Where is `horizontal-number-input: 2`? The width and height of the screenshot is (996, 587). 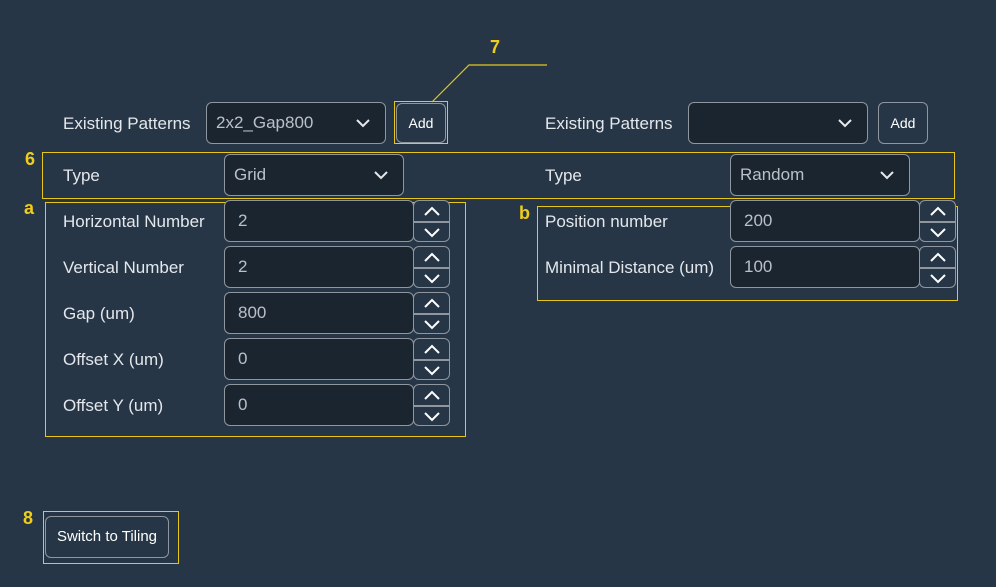
horizontal-number-input: 2 is located at coordinates (319, 221).